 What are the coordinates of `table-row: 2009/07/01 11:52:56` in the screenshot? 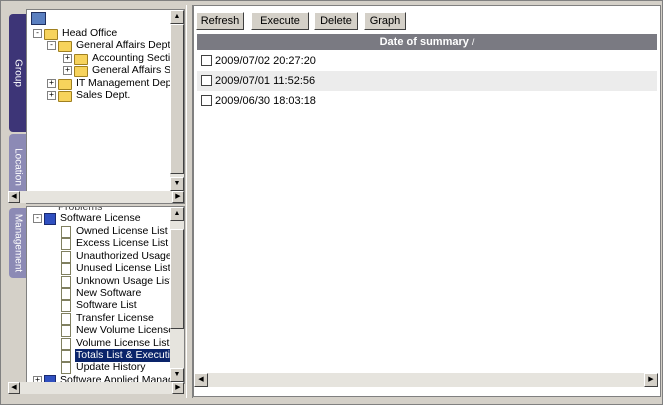 It's located at (427, 81).